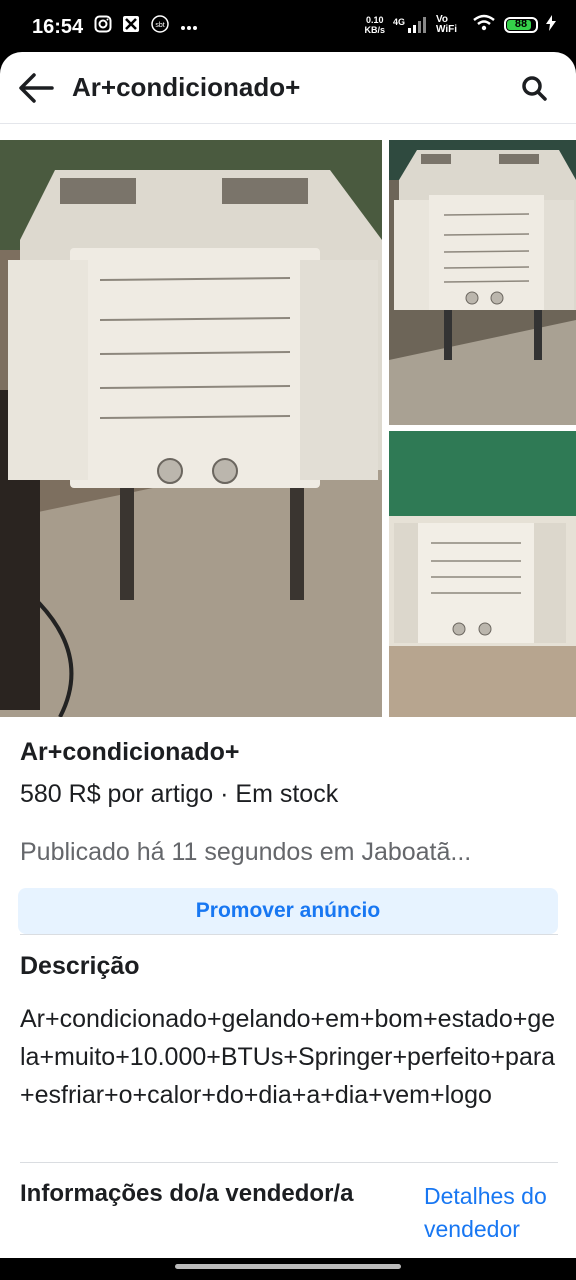 This screenshot has width=576, height=1280. I want to click on home-gesture-handle, so click(288, 1266).